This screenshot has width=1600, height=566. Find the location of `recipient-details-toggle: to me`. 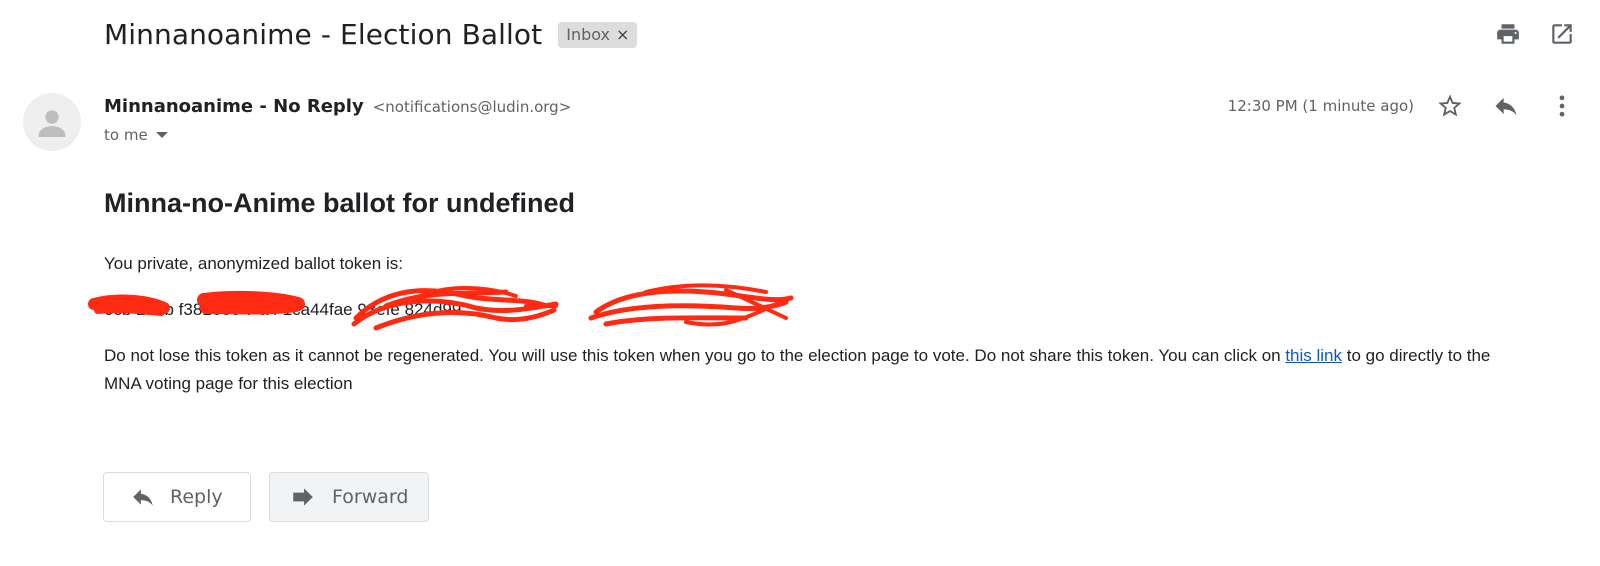

recipient-details-toggle: to me is located at coordinates (136, 135).